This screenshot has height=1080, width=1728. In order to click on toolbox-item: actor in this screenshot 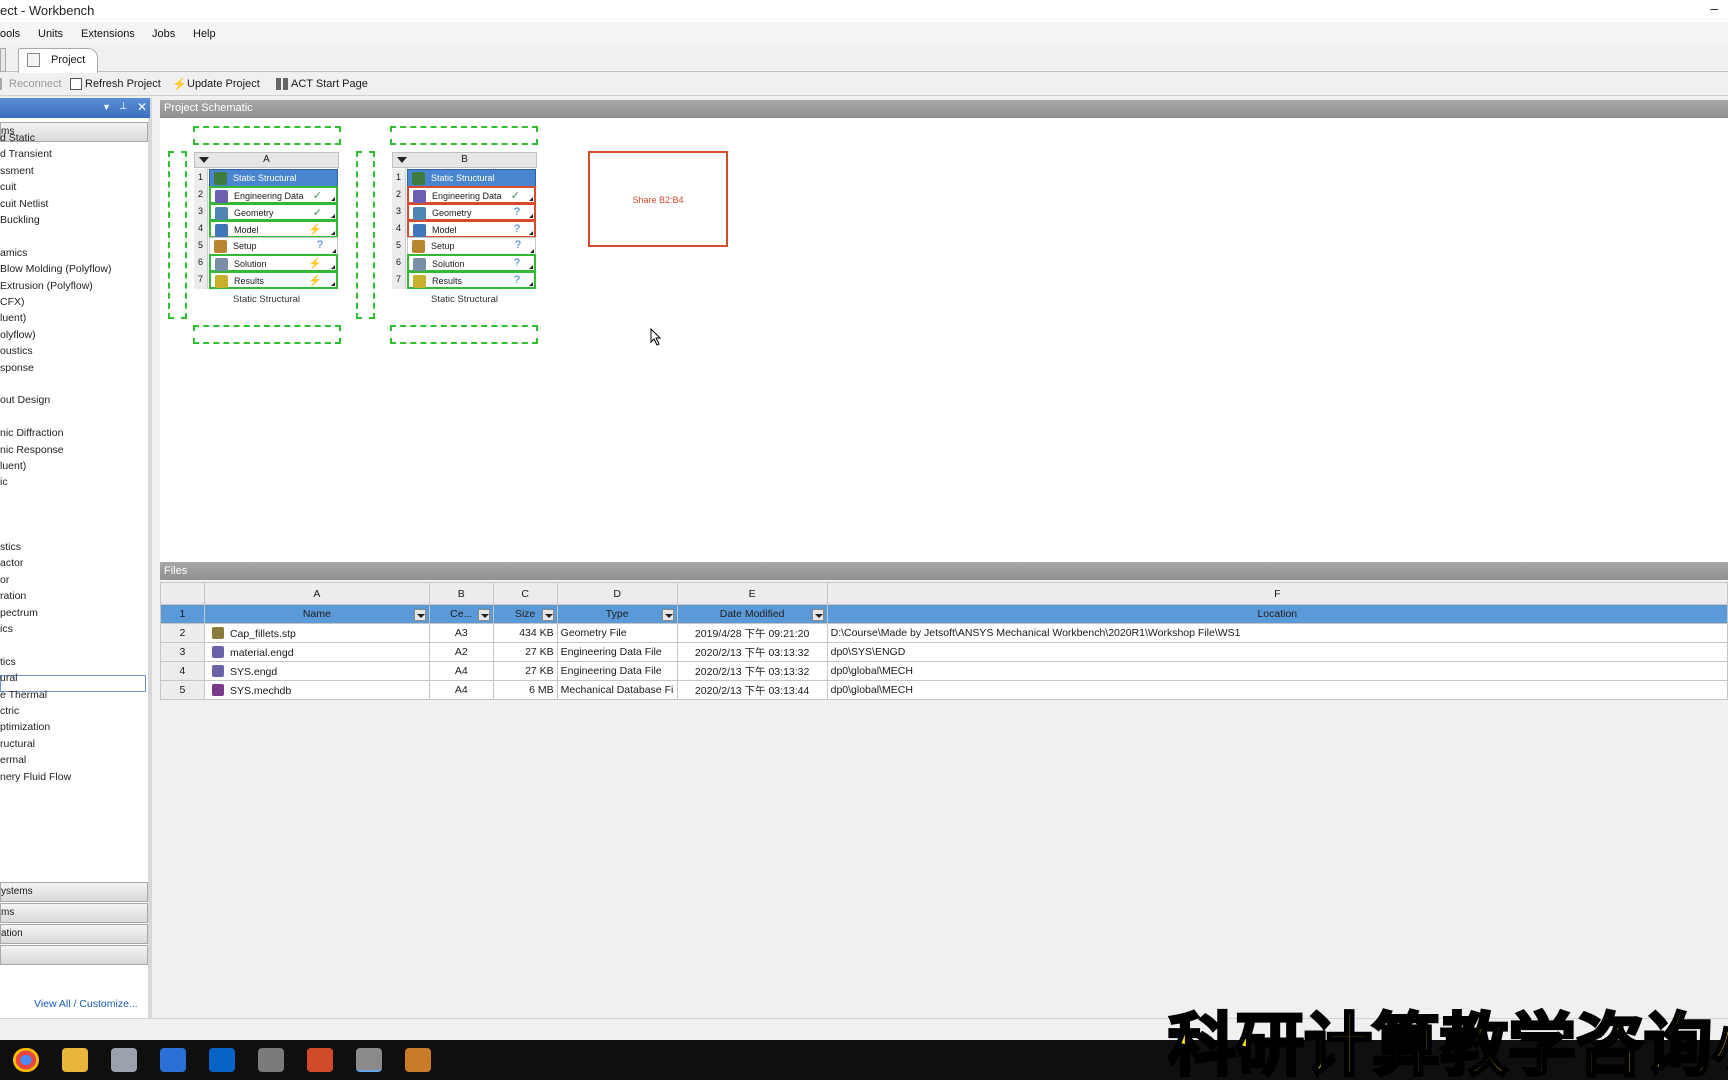, I will do `click(11, 563)`.